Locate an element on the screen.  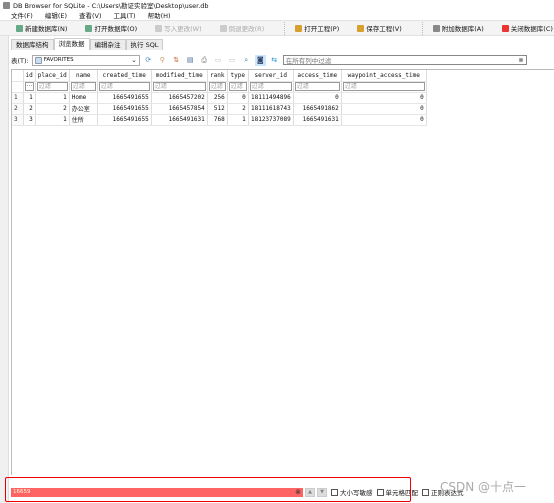
table-label: 表(T): is located at coordinates (20, 61).